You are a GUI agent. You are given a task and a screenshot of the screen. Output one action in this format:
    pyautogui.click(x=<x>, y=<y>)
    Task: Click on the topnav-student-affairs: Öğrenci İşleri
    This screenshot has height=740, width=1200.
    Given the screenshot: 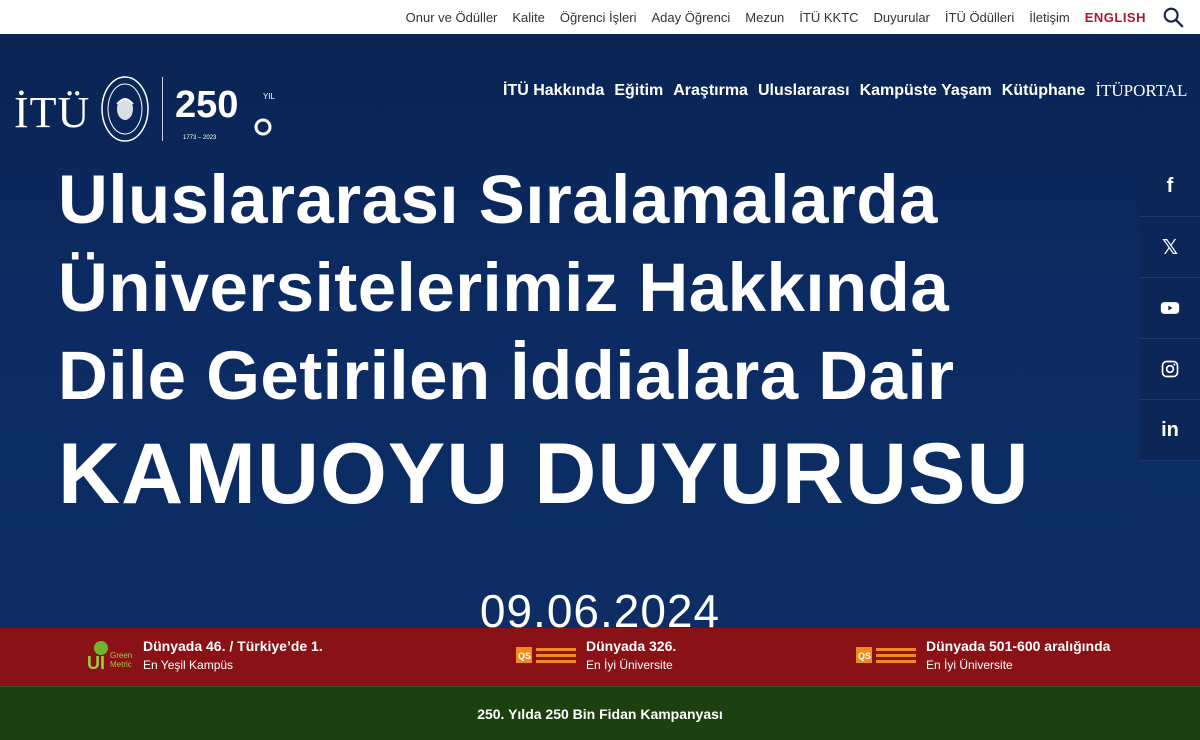 What is the action you would take?
    pyautogui.click(x=598, y=17)
    